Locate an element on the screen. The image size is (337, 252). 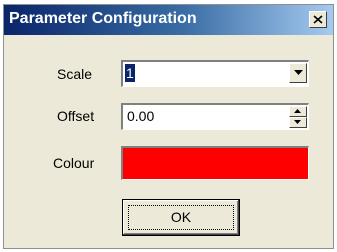
ok-label: OK is located at coordinates (181, 217).